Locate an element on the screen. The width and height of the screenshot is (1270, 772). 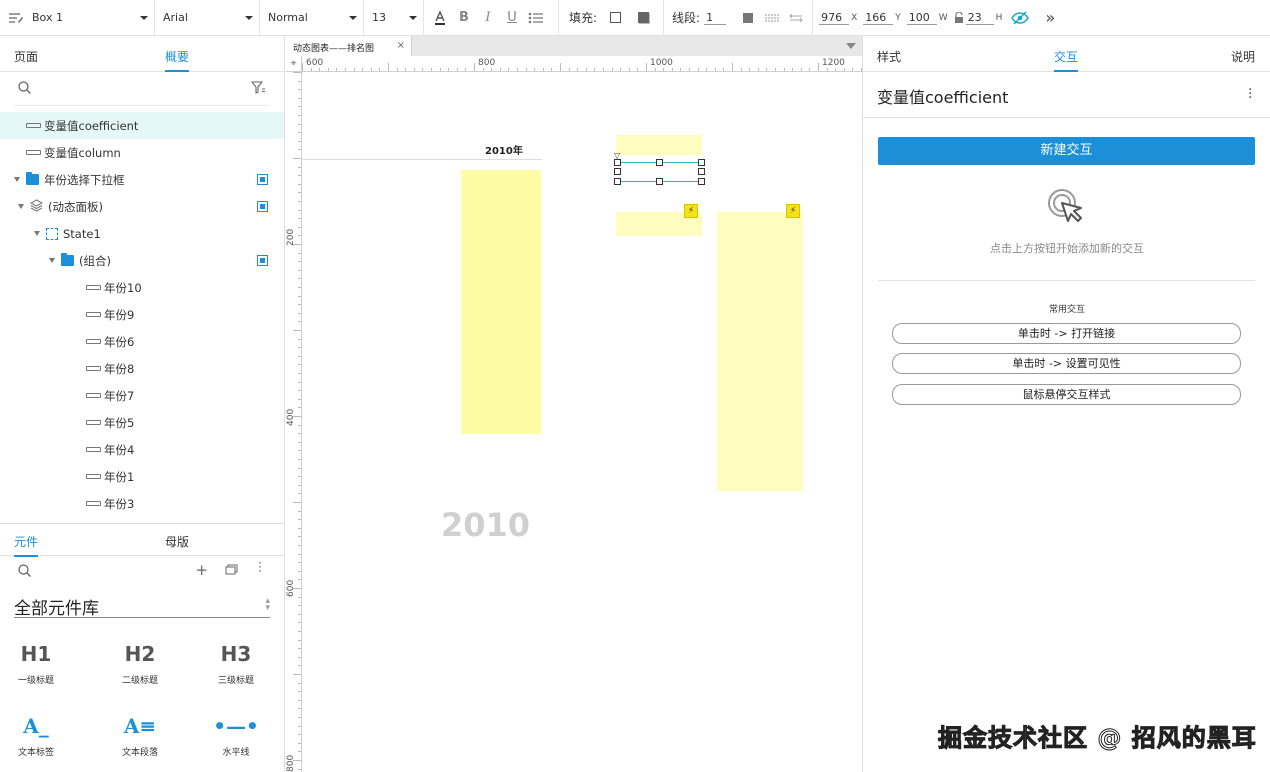
outline-item: (动态面板) is located at coordinates (142, 206).